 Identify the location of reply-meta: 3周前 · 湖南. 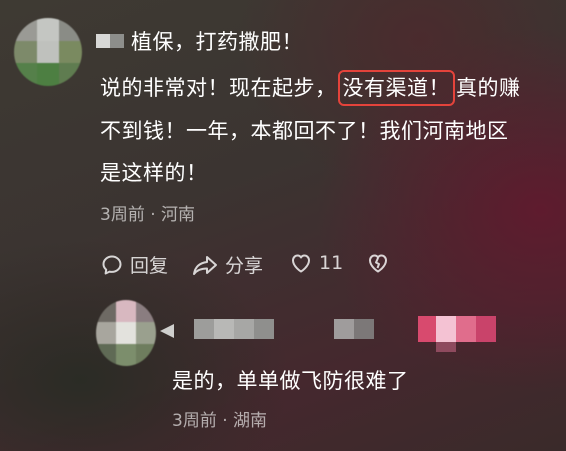
(220, 421).